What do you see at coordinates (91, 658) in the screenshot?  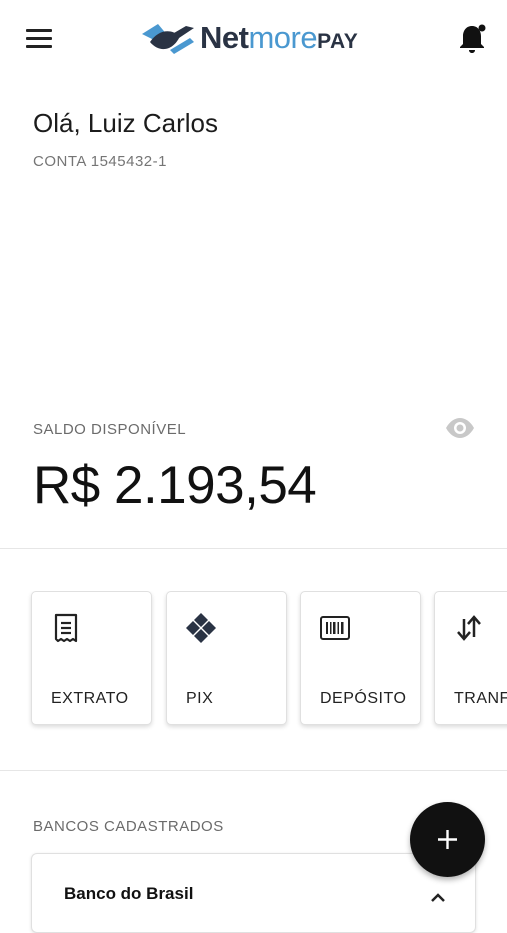 I see `action-extrato: EXTRATO` at bounding box center [91, 658].